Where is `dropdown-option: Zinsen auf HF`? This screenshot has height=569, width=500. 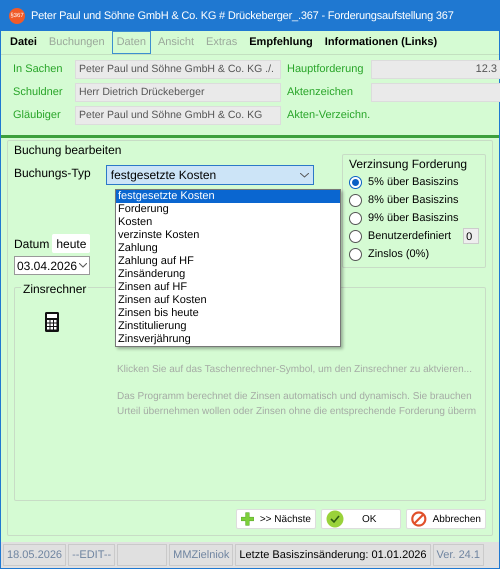 dropdown-option: Zinsen auf HF is located at coordinates (228, 287).